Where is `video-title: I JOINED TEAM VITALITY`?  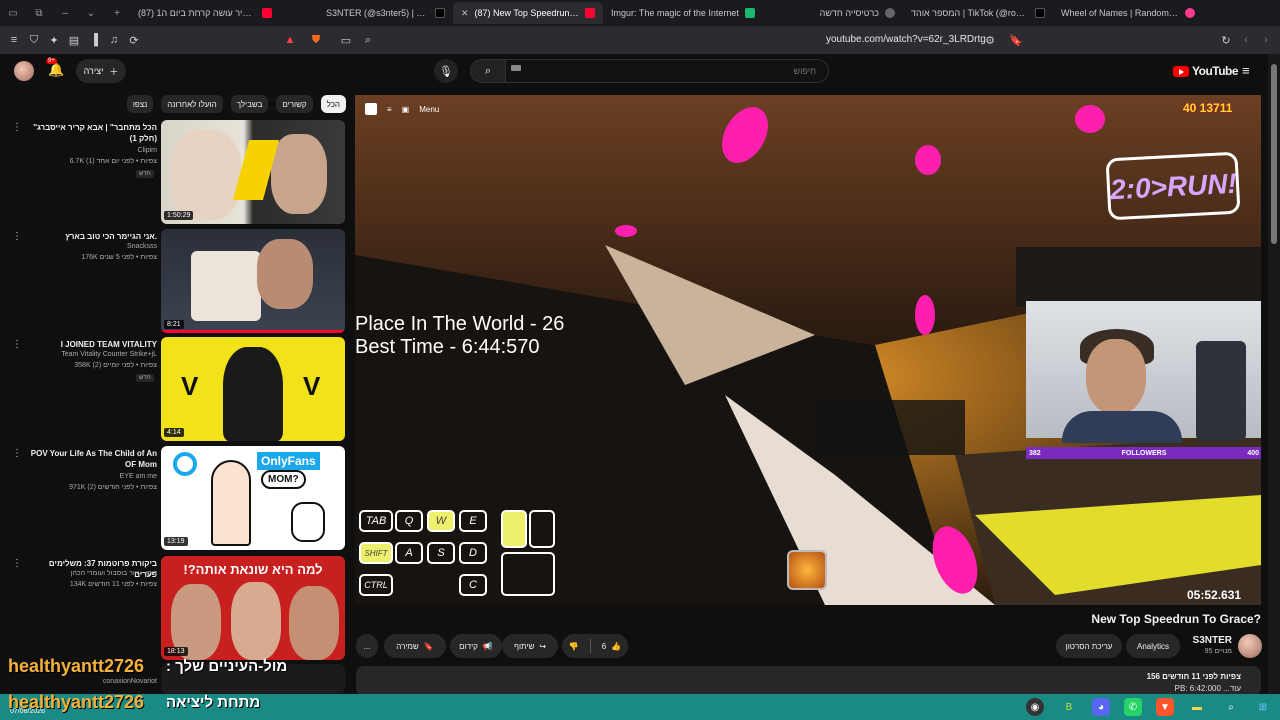
video-title: I JOINED TEAM VITALITY is located at coordinates (90, 344).